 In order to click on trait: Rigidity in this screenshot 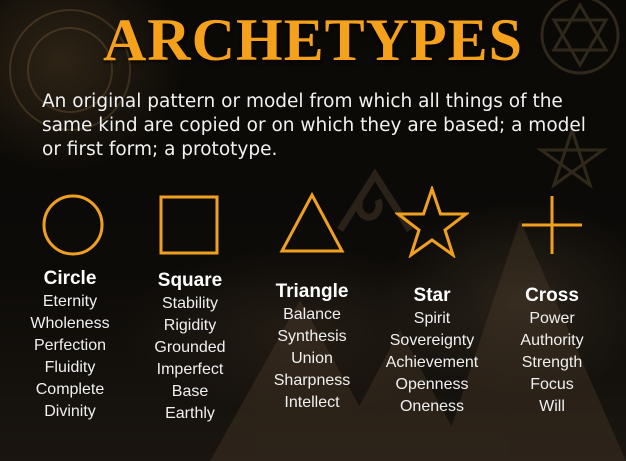, I will do `click(190, 325)`.